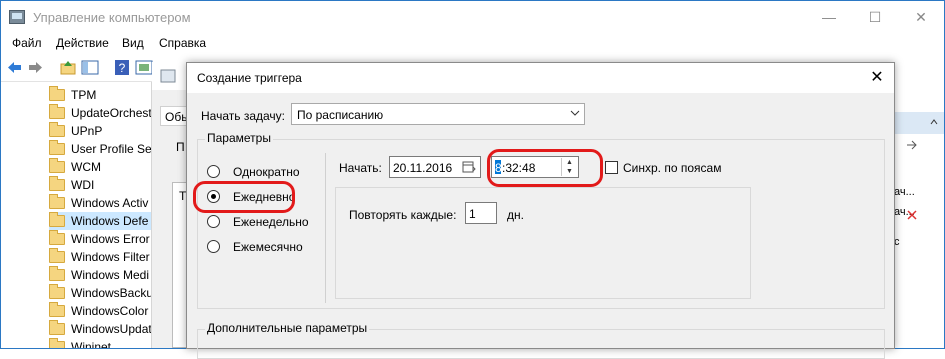 The height and width of the screenshot is (359, 945). What do you see at coordinates (912, 215) in the screenshot?
I see `delete-x-icon` at bounding box center [912, 215].